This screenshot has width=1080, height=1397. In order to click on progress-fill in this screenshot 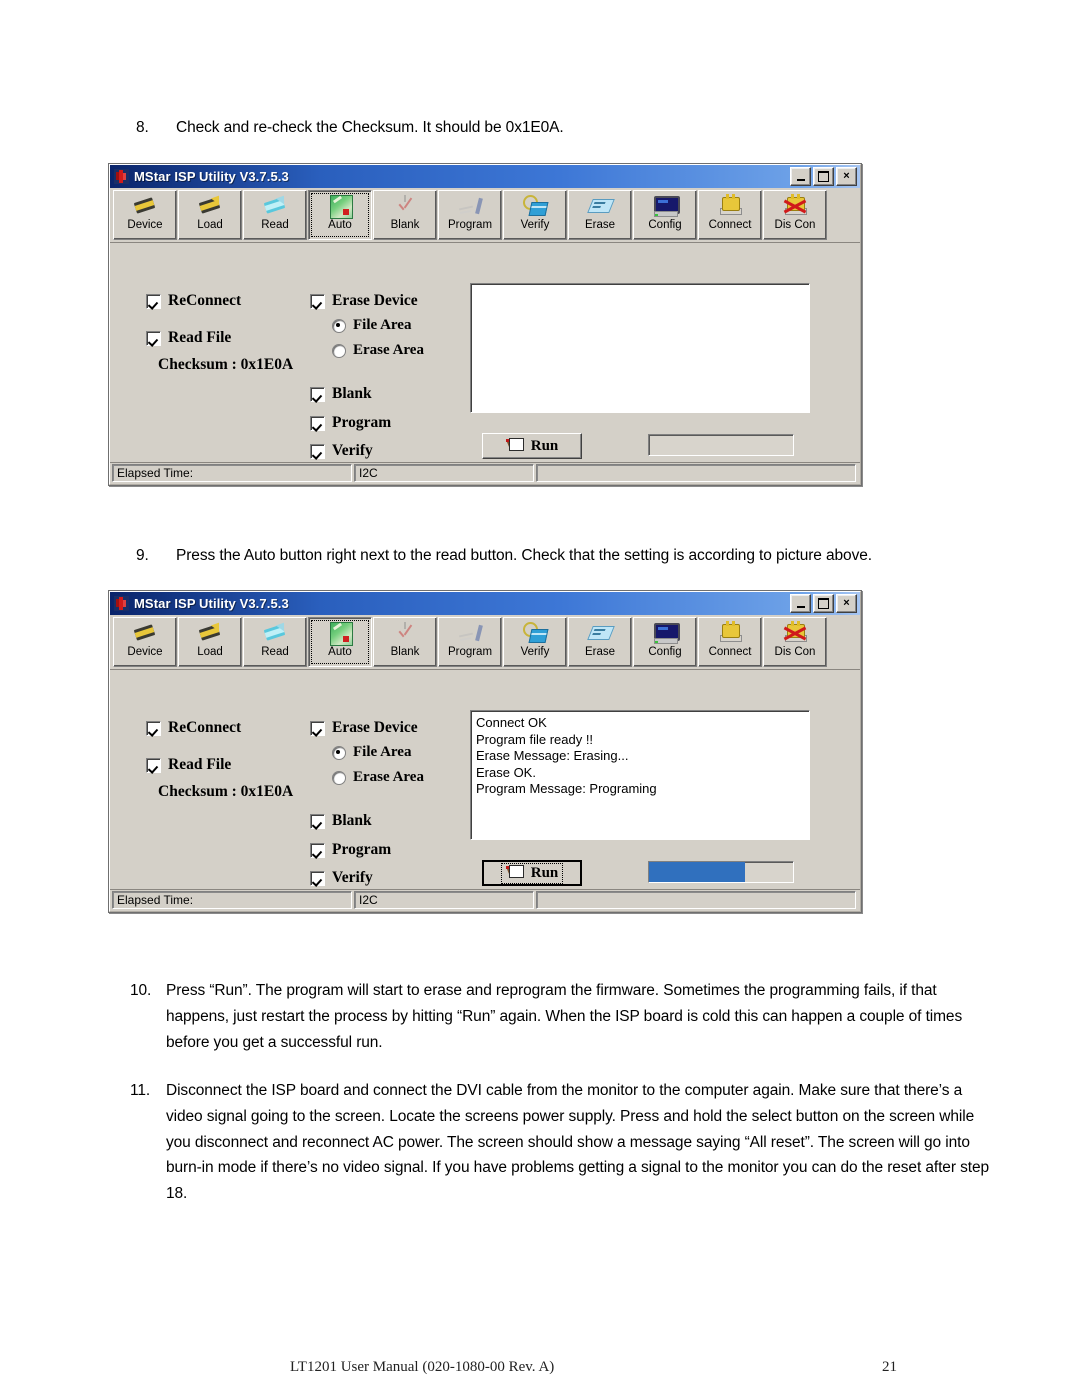, I will do `click(697, 872)`.